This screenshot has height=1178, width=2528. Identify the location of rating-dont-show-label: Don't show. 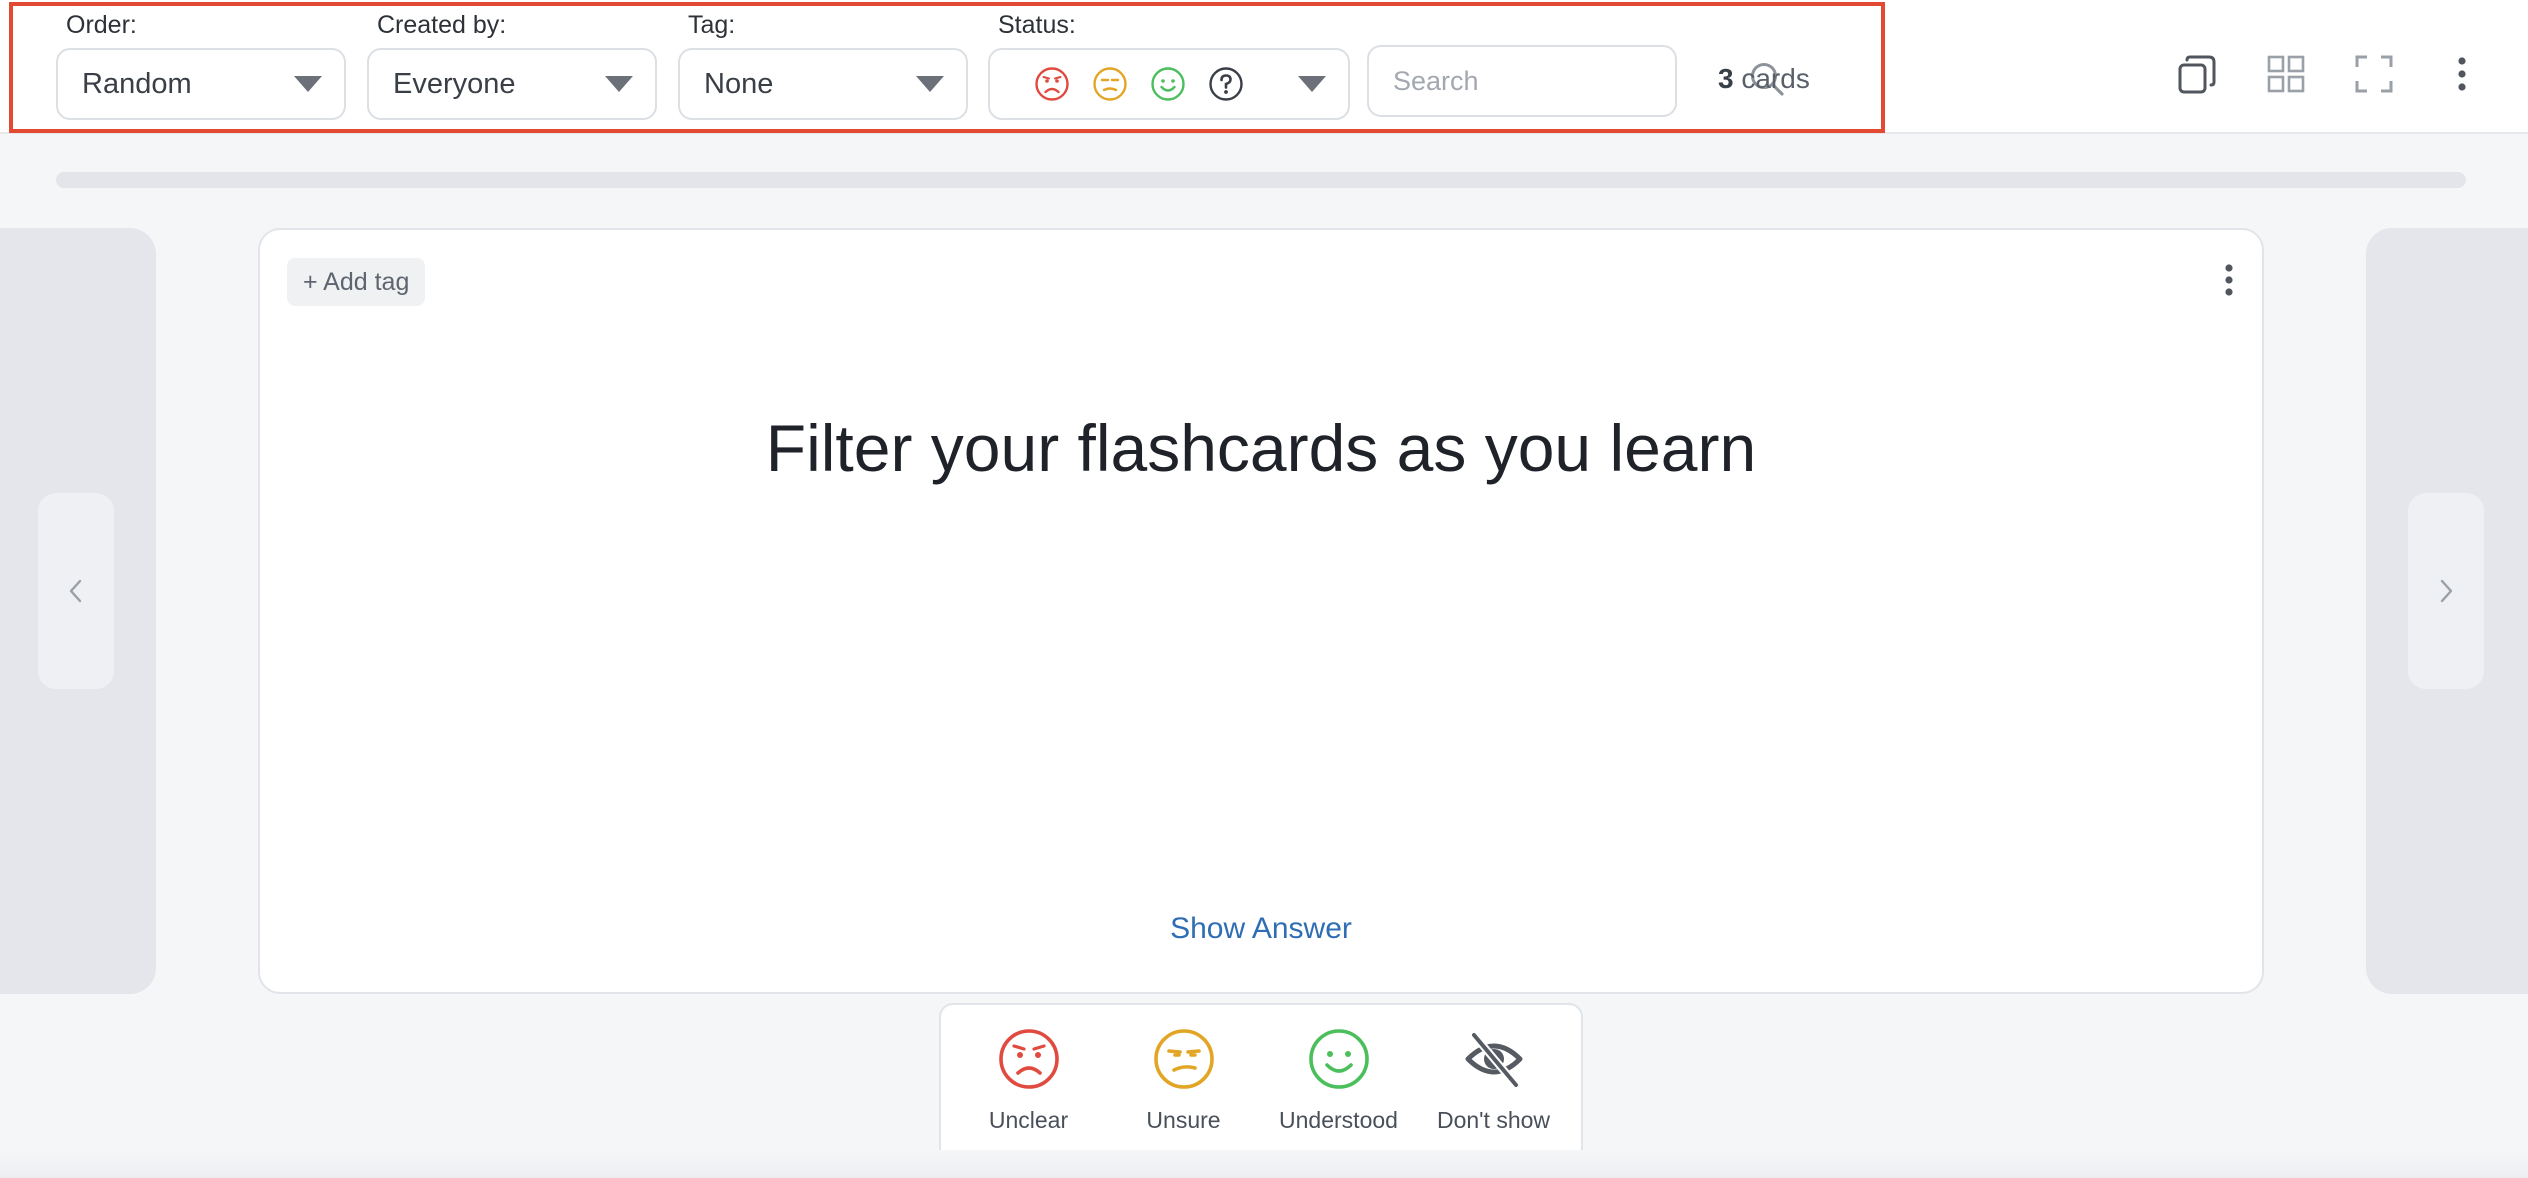
(1493, 1120).